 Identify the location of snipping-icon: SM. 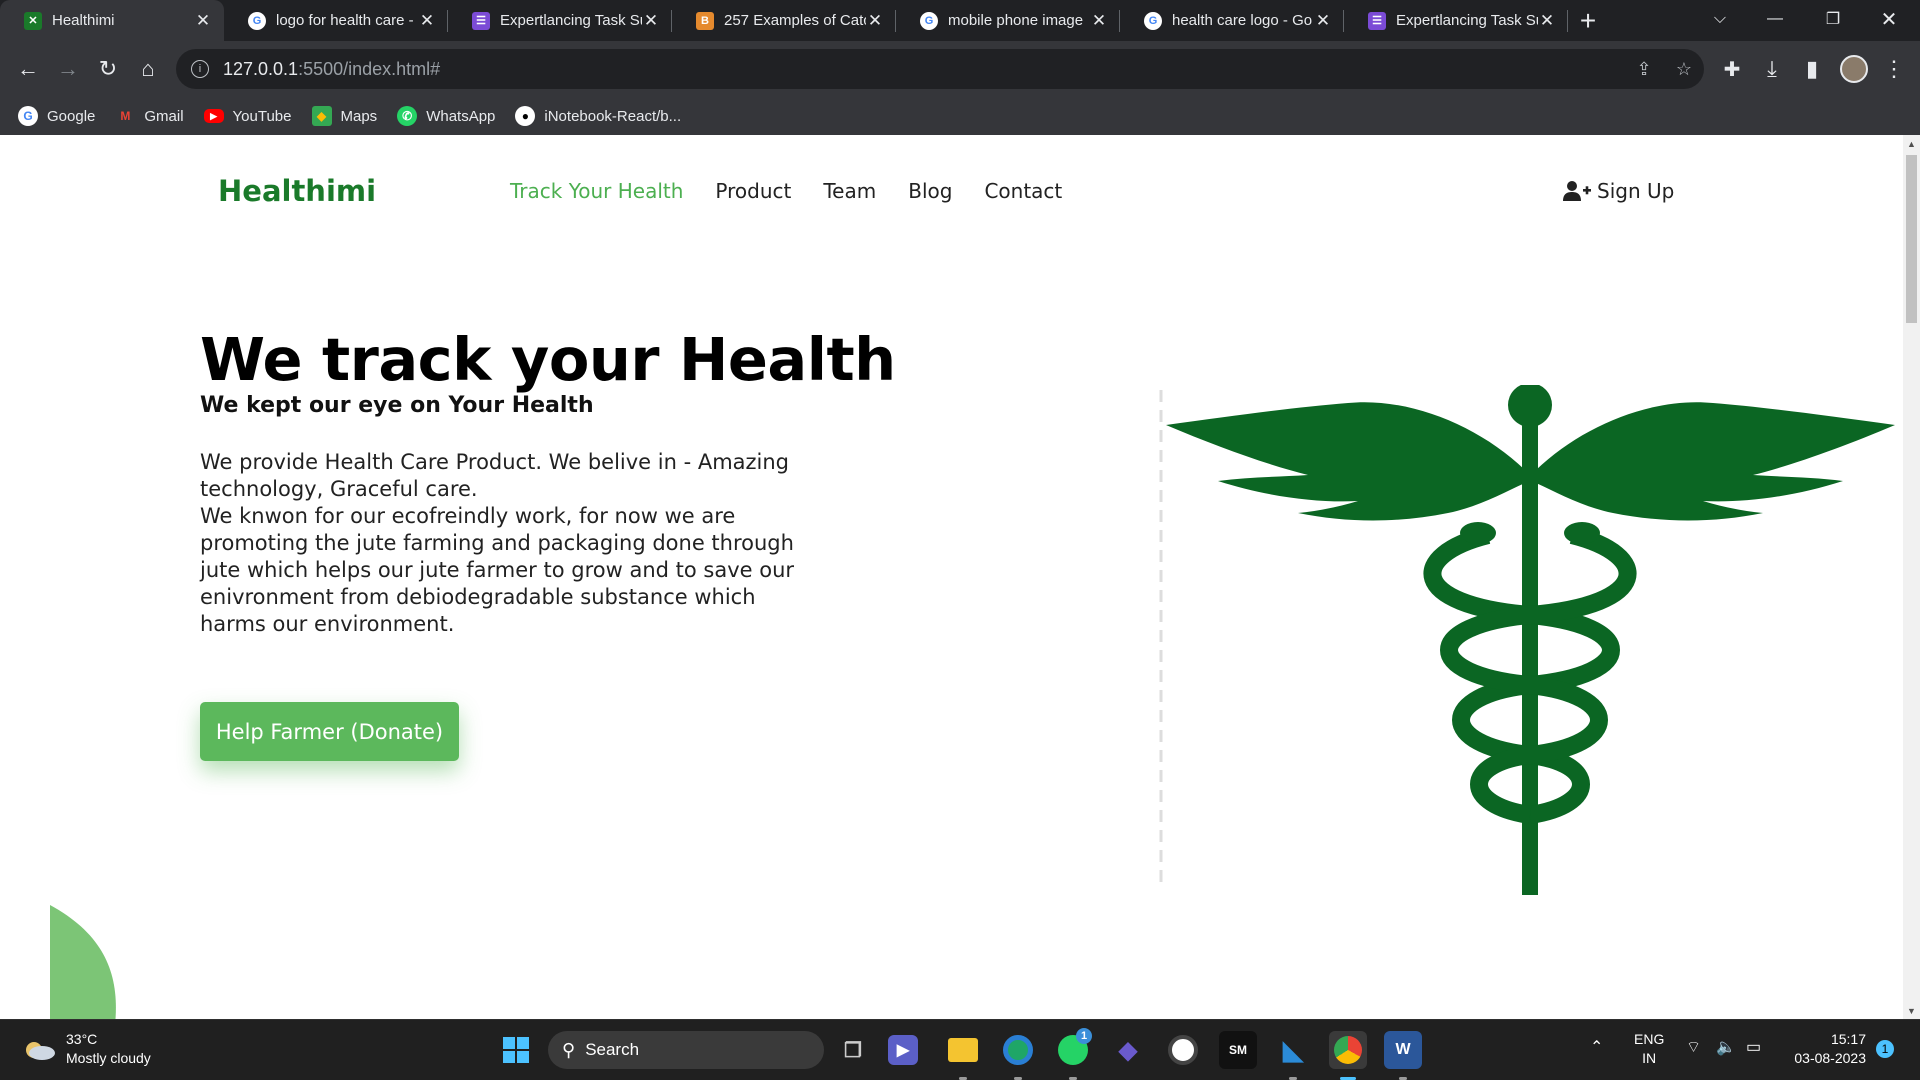
(1238, 1050).